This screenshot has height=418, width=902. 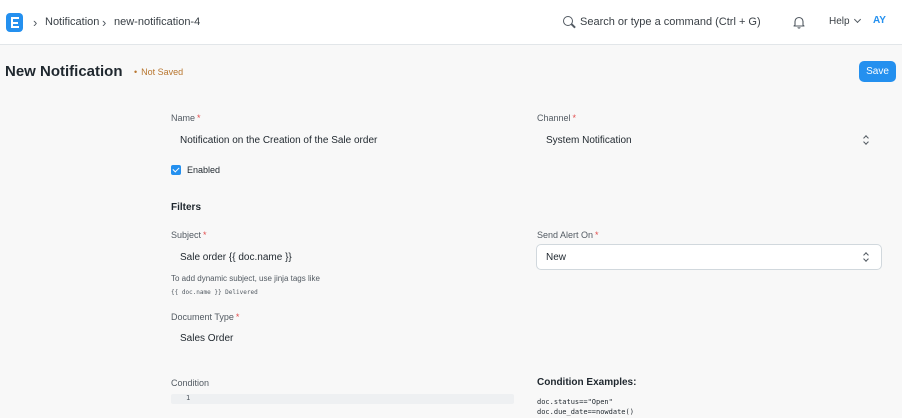 I want to click on channel-select: System Notification, so click(x=589, y=140).